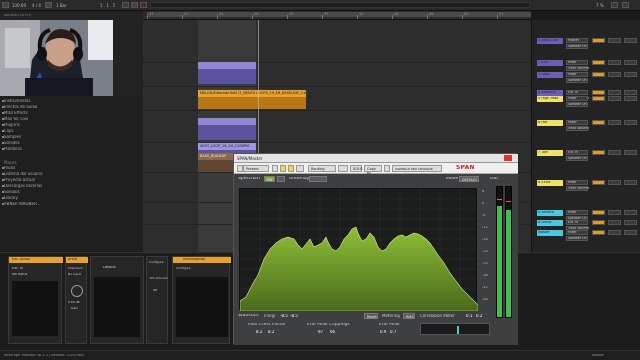  What do you see at coordinates (19, 5) in the screenshot?
I see `tempo-display: 130.00` at bounding box center [19, 5].